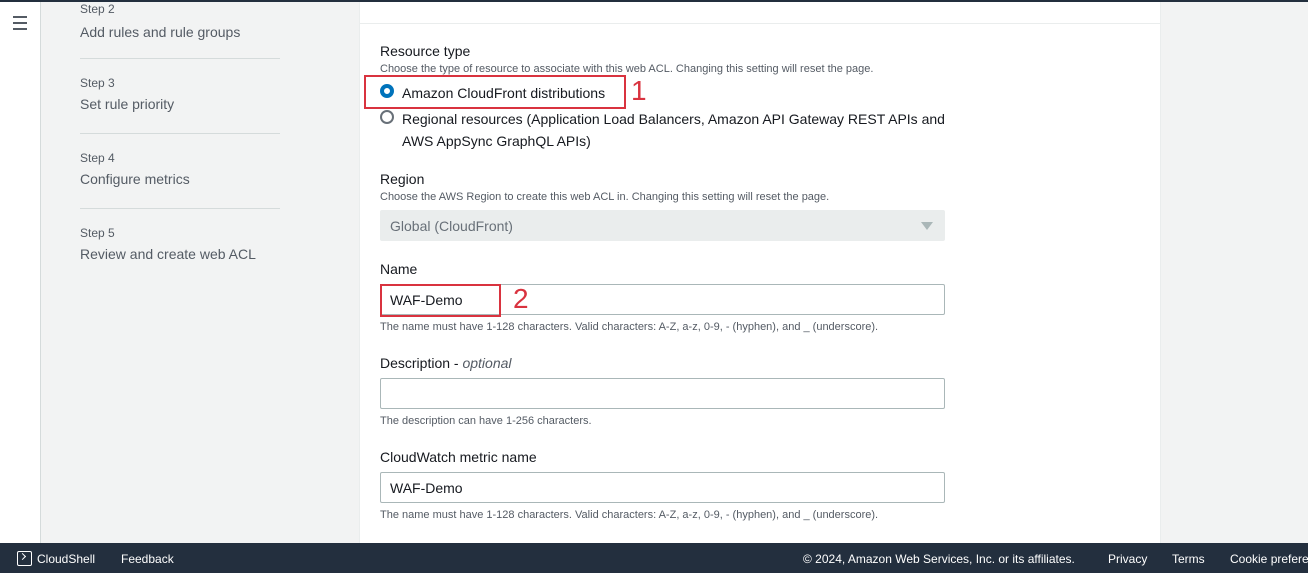 The height and width of the screenshot is (573, 1308). Describe the element at coordinates (387, 91) in the screenshot. I see `radio-button-checked` at that location.